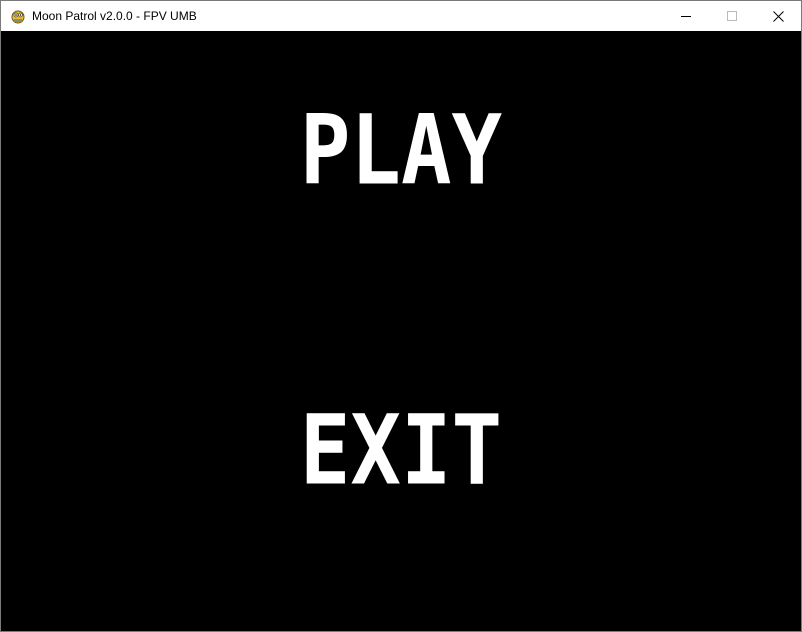 The image size is (802, 632). Describe the element at coordinates (114, 16) in the screenshot. I see `window-title: Moon Patrol v2.0.0 - FPV UMB` at that location.